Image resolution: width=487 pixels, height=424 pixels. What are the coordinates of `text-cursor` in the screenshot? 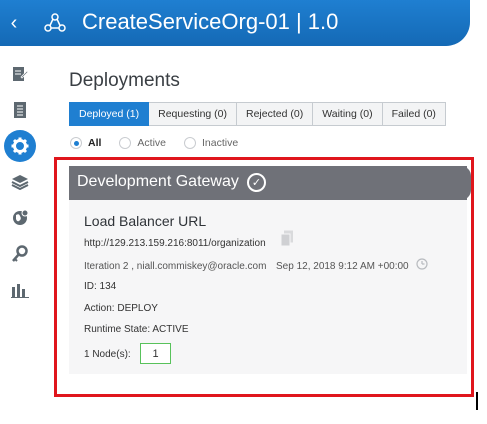 It's located at (477, 401).